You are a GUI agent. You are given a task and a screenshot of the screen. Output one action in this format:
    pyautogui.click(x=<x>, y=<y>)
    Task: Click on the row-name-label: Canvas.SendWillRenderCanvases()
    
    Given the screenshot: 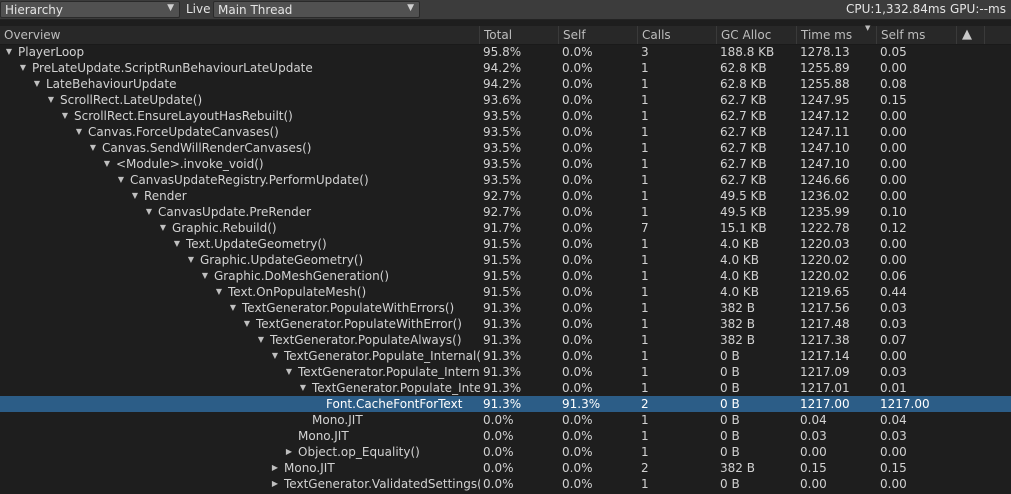 What is the action you would take?
    pyautogui.click(x=207, y=148)
    